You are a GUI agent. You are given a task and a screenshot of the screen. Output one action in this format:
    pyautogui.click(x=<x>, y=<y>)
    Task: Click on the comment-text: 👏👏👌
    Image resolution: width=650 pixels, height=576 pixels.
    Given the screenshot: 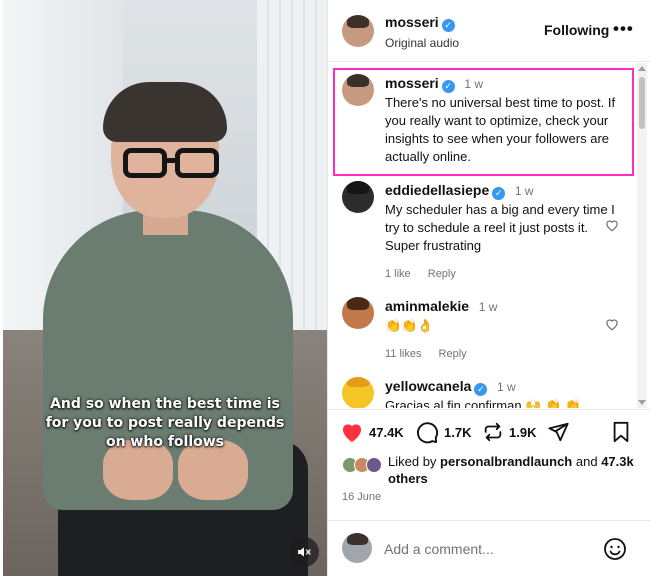 What is the action you would take?
    pyautogui.click(x=409, y=325)
    